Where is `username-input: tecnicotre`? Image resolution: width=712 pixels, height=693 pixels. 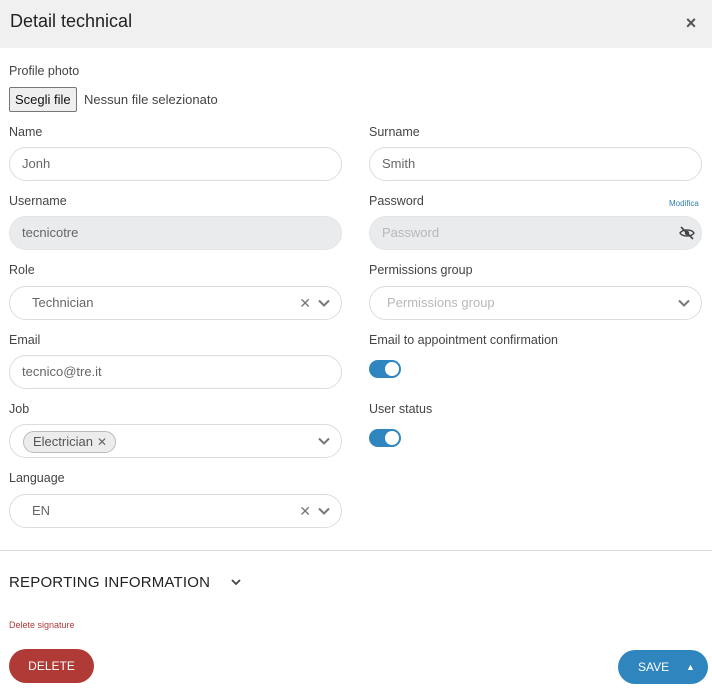 username-input: tecnicotre is located at coordinates (175, 233).